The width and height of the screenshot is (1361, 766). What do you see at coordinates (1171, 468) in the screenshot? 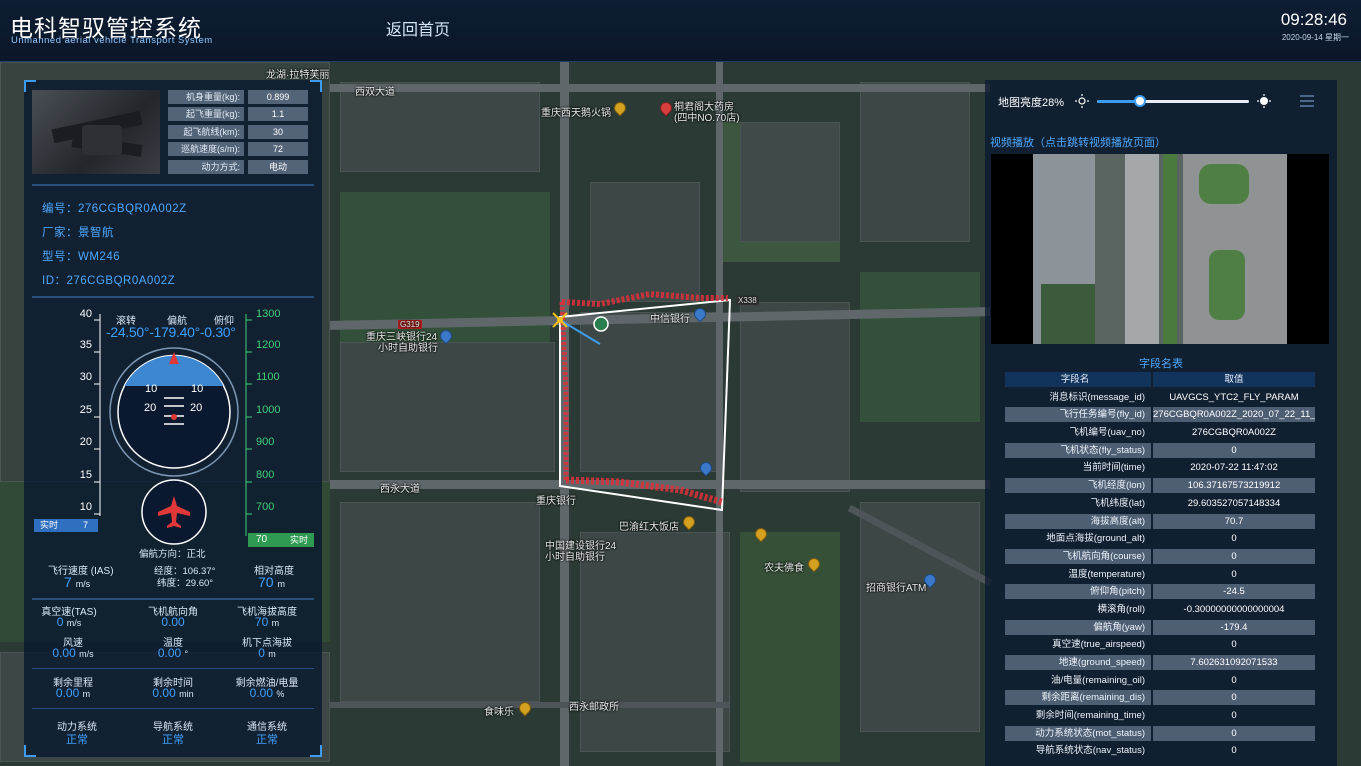
I see `table-row: 当前时间(time) 2020-07-22 11:47:02` at bounding box center [1171, 468].